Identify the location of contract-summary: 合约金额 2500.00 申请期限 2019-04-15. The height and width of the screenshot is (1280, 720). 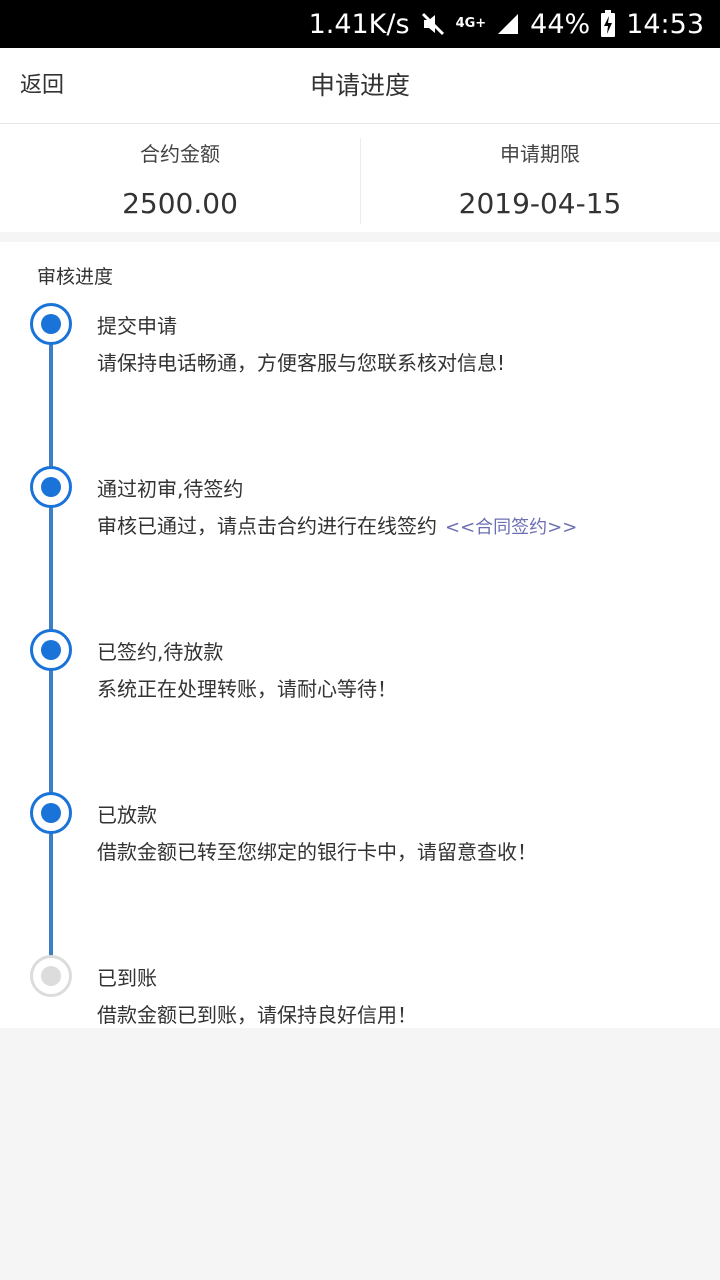
(360, 178).